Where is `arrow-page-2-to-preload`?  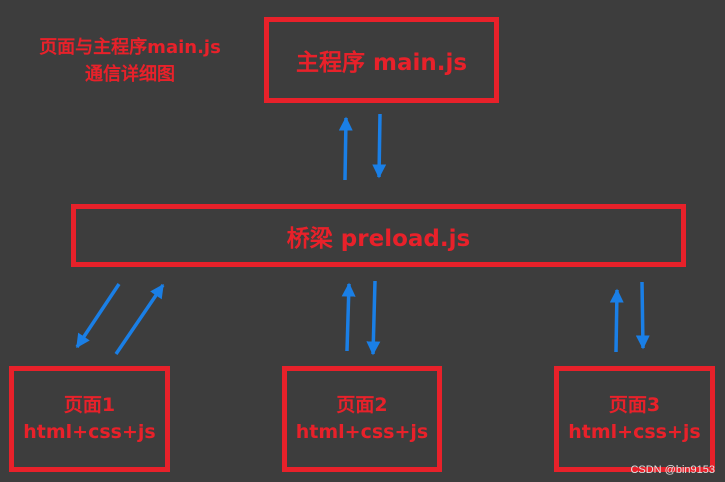 arrow-page-2-to-preload is located at coordinates (348, 317).